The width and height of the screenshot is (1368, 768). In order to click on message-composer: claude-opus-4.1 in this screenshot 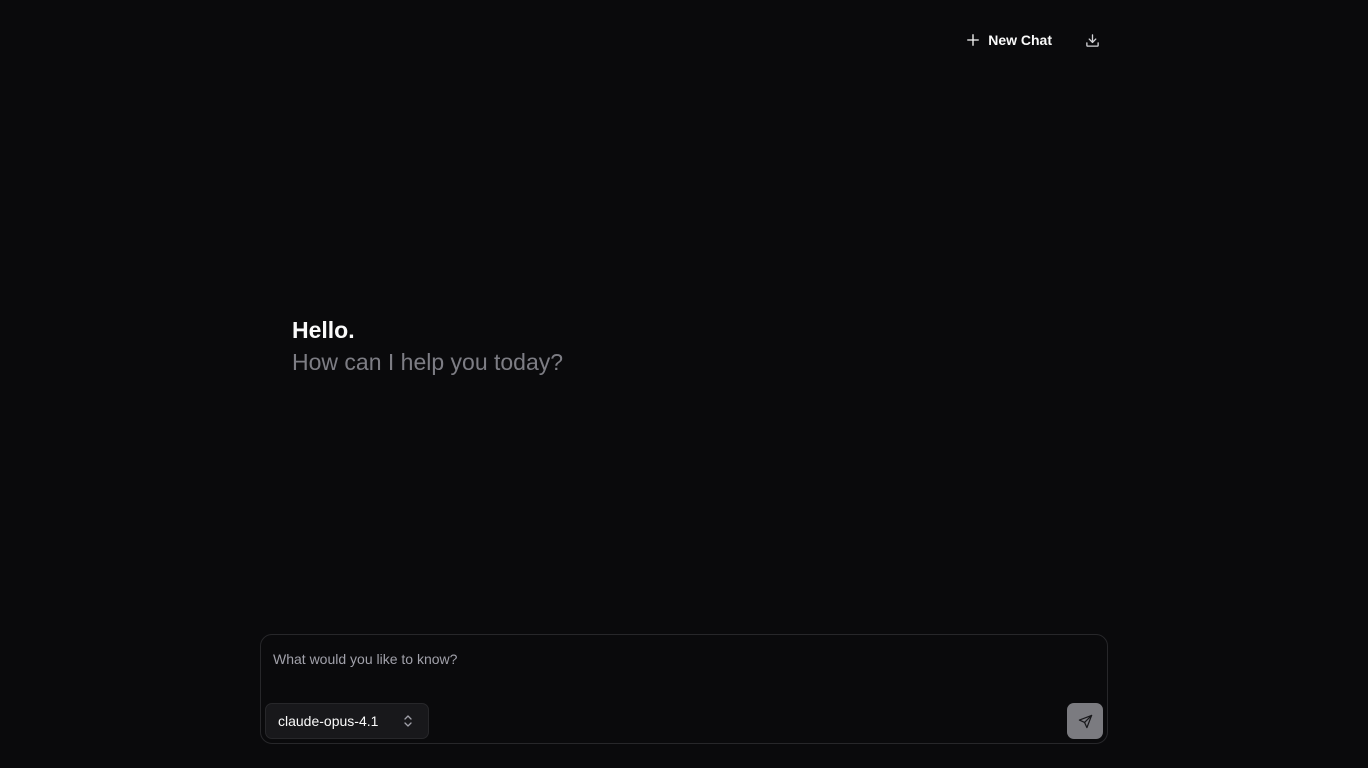, I will do `click(684, 689)`.